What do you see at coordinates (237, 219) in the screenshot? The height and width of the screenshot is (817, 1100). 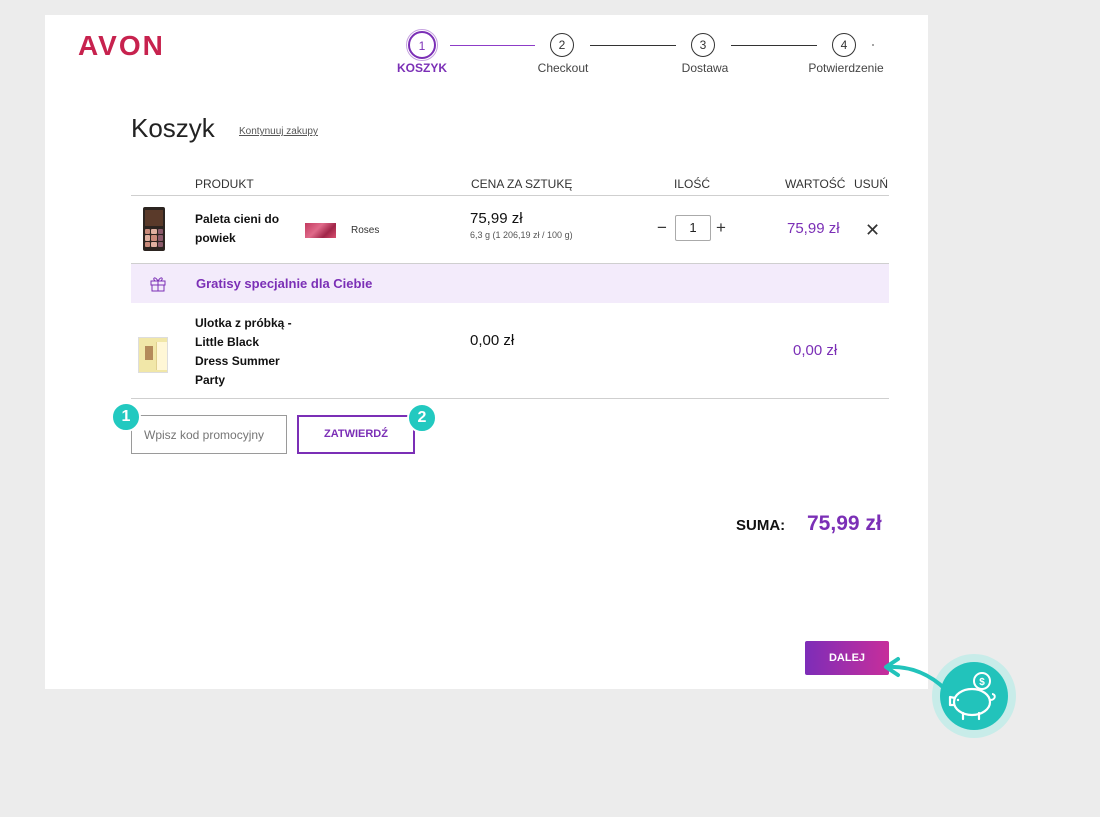 I see `product-name-line-1: Paleta cieni do` at bounding box center [237, 219].